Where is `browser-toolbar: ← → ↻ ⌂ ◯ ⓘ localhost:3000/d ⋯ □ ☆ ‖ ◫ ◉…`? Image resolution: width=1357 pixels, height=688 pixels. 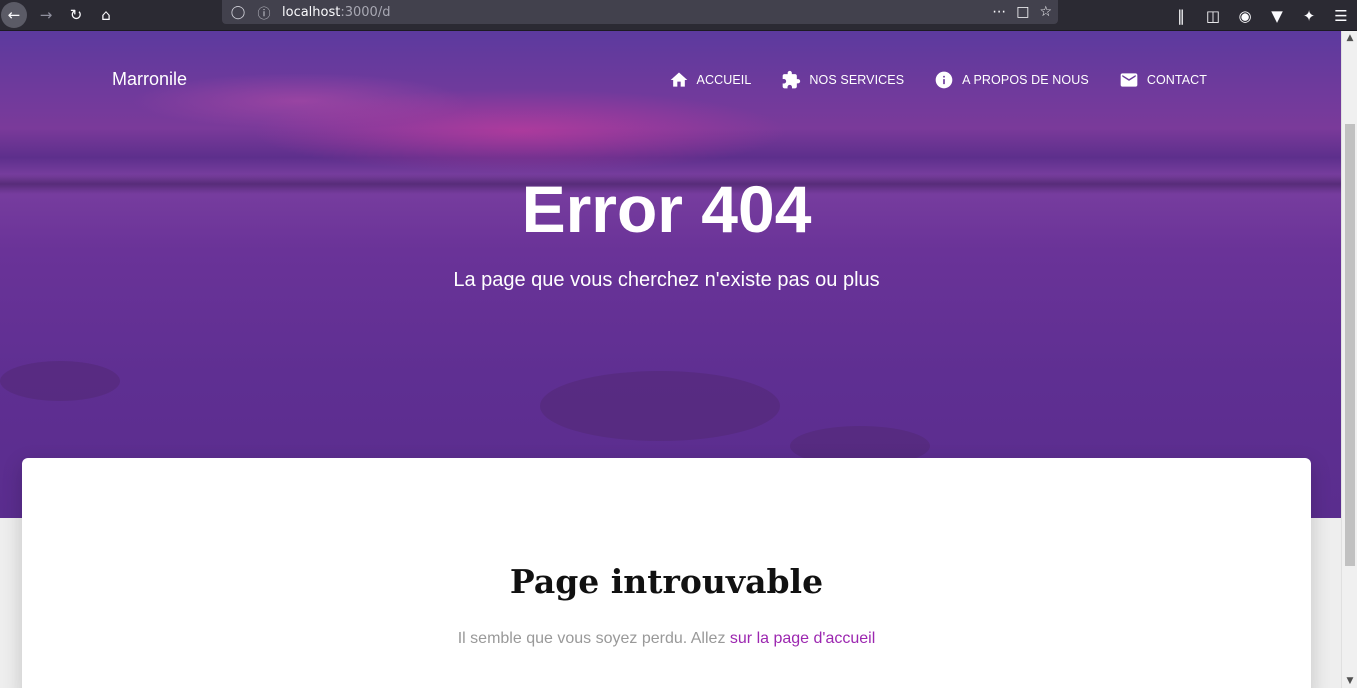
browser-toolbar: ← → ↻ ⌂ ◯ ⓘ localhost:3000/d ⋯ □ ☆ ‖ ◫ ◉… is located at coordinates (678, 15).